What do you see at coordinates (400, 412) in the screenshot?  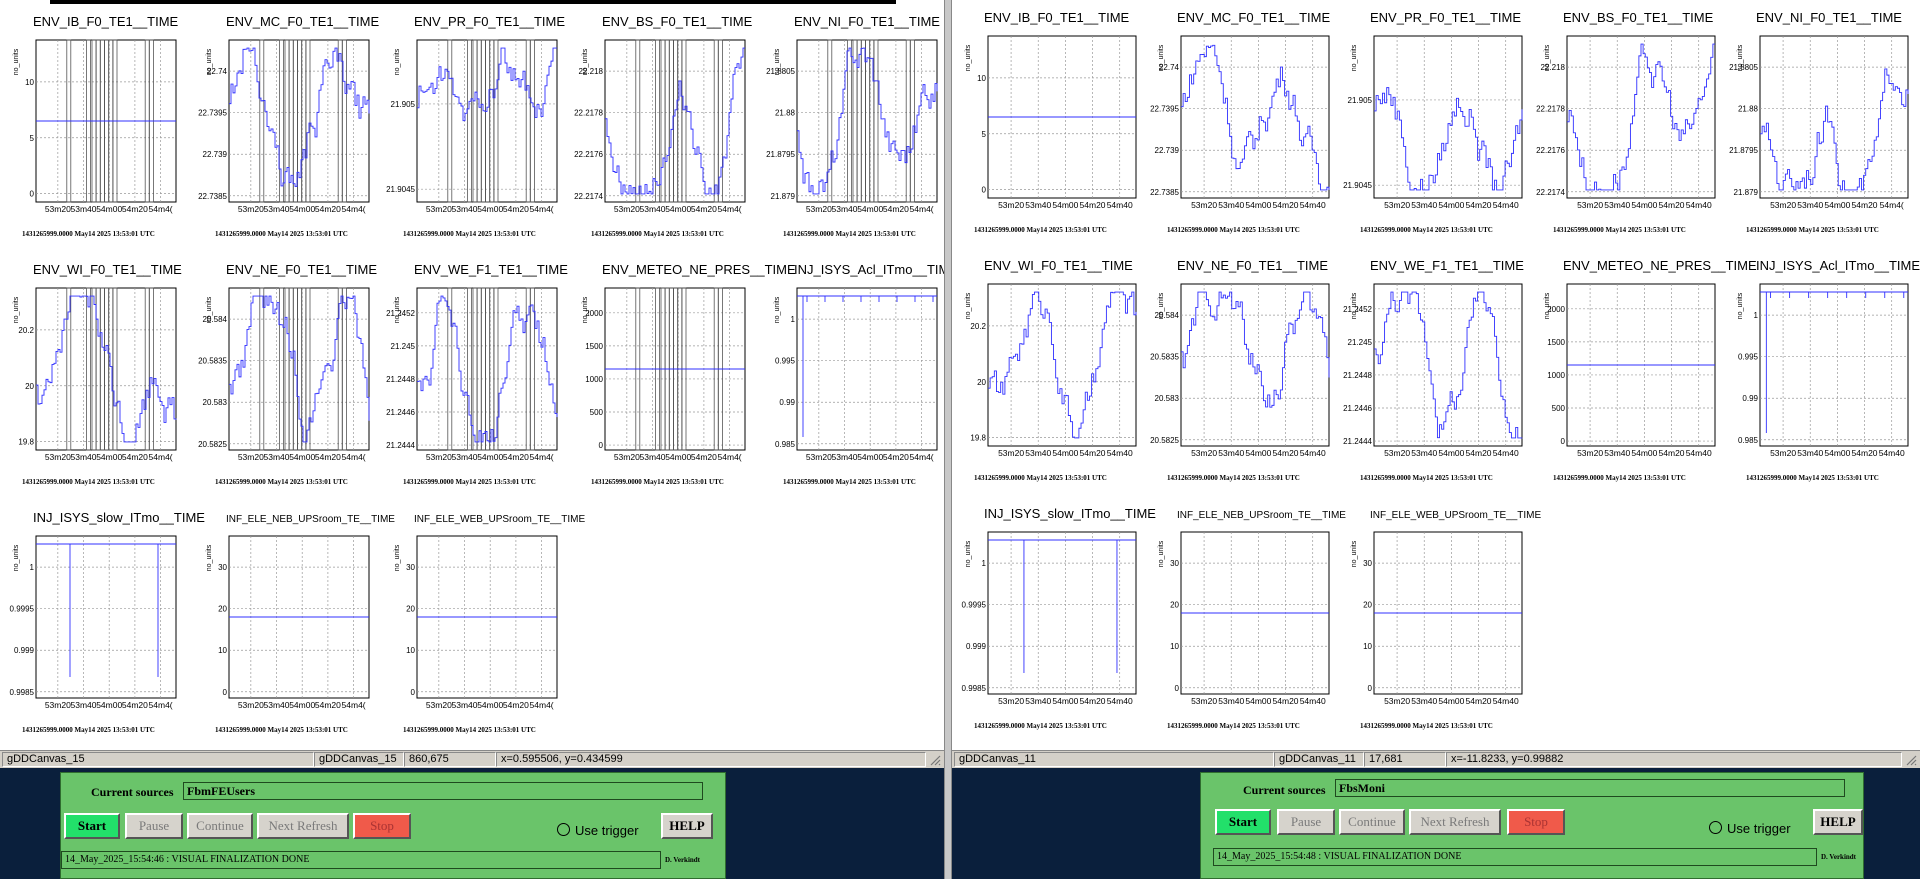 I see `y-tick-label: 21.2446` at bounding box center [400, 412].